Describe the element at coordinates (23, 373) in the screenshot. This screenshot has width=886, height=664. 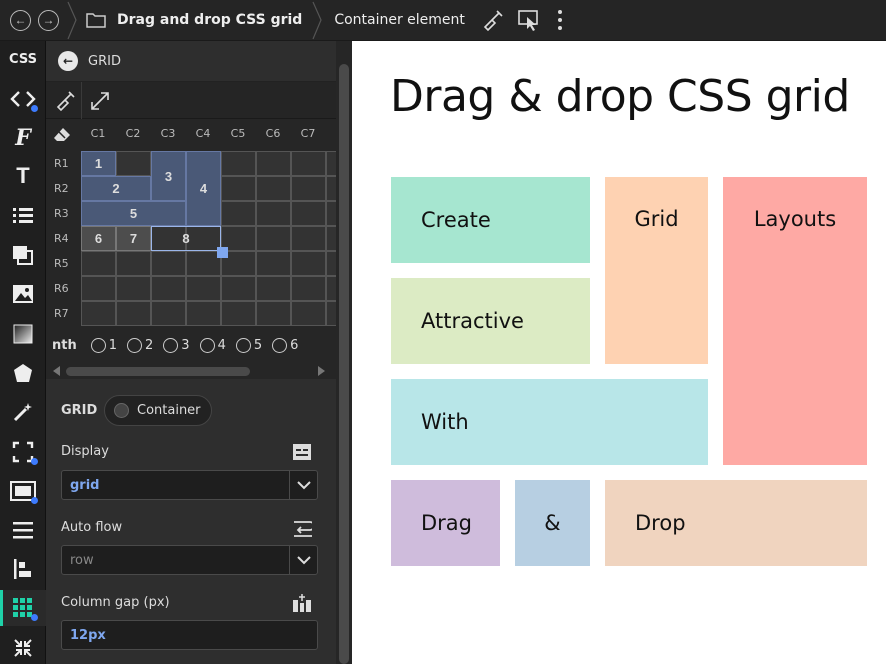
I see `clip-path-icon` at that location.